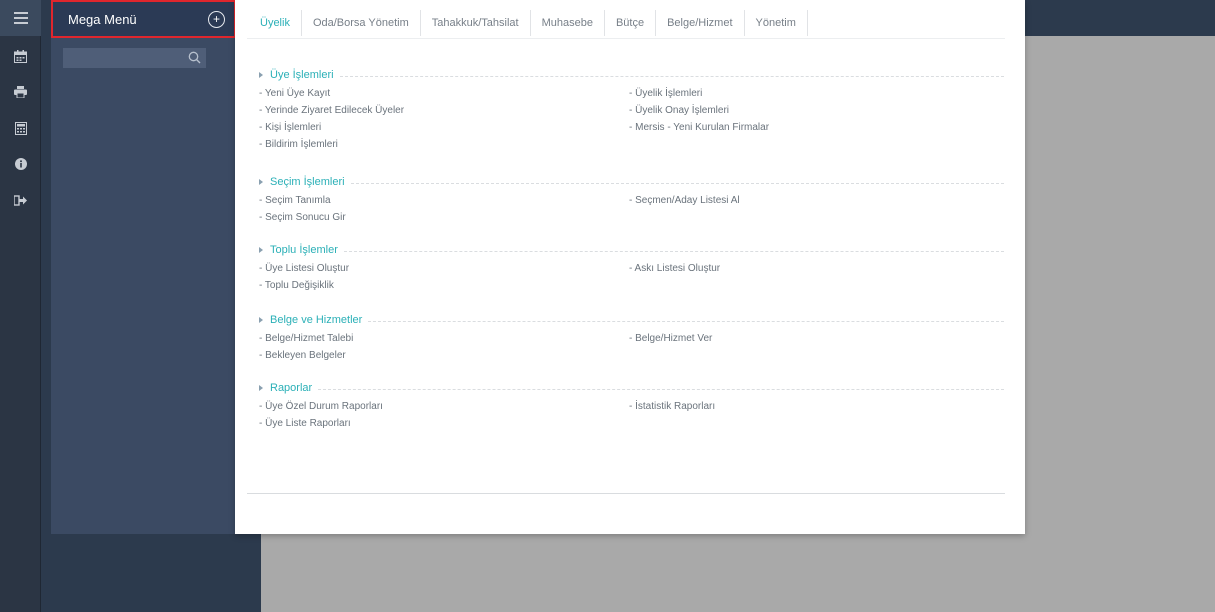 This screenshot has width=1215, height=612. What do you see at coordinates (143, 267) in the screenshot?
I see `mega-menu-sidebar` at bounding box center [143, 267].